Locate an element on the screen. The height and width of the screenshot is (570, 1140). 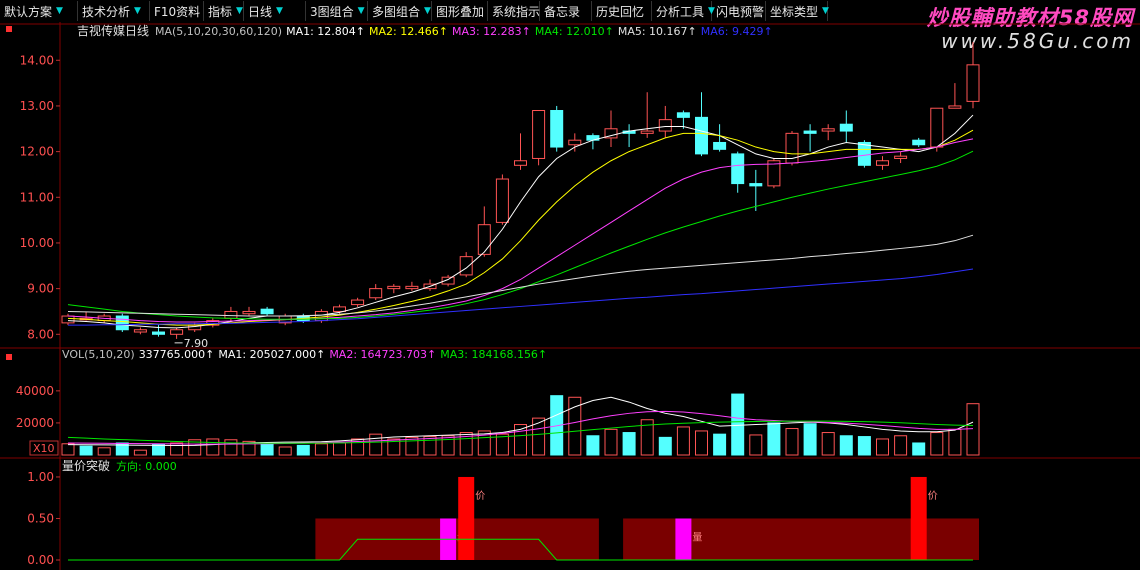
toolbar-button-1: 技术分析 ▼ is located at coordinates (114, 11).